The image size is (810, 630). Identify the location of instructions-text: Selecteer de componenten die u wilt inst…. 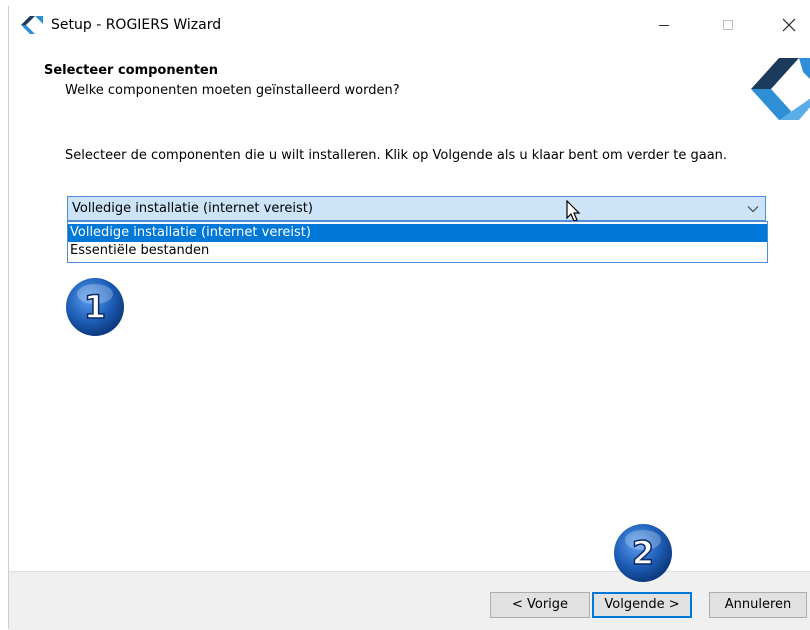
(396, 155).